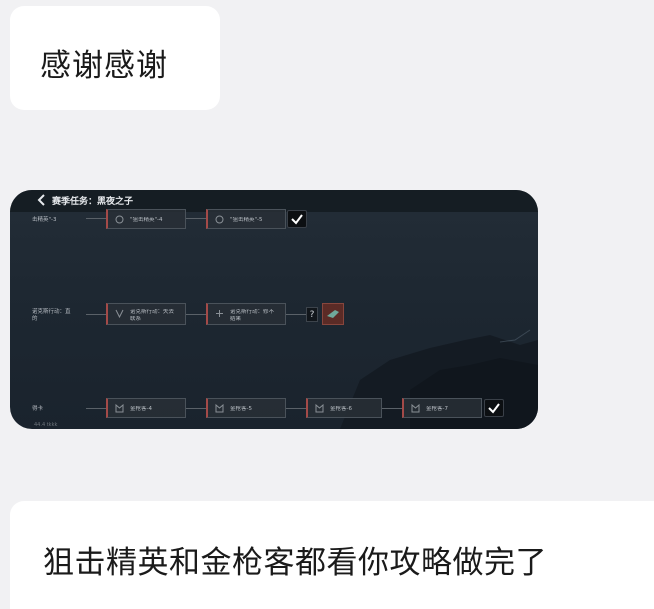 This screenshot has height=609, width=654. What do you see at coordinates (295, 563) in the screenshot?
I see `message-text-bottom: 狙击精英和金枪客都看你攻略做完了` at bounding box center [295, 563].